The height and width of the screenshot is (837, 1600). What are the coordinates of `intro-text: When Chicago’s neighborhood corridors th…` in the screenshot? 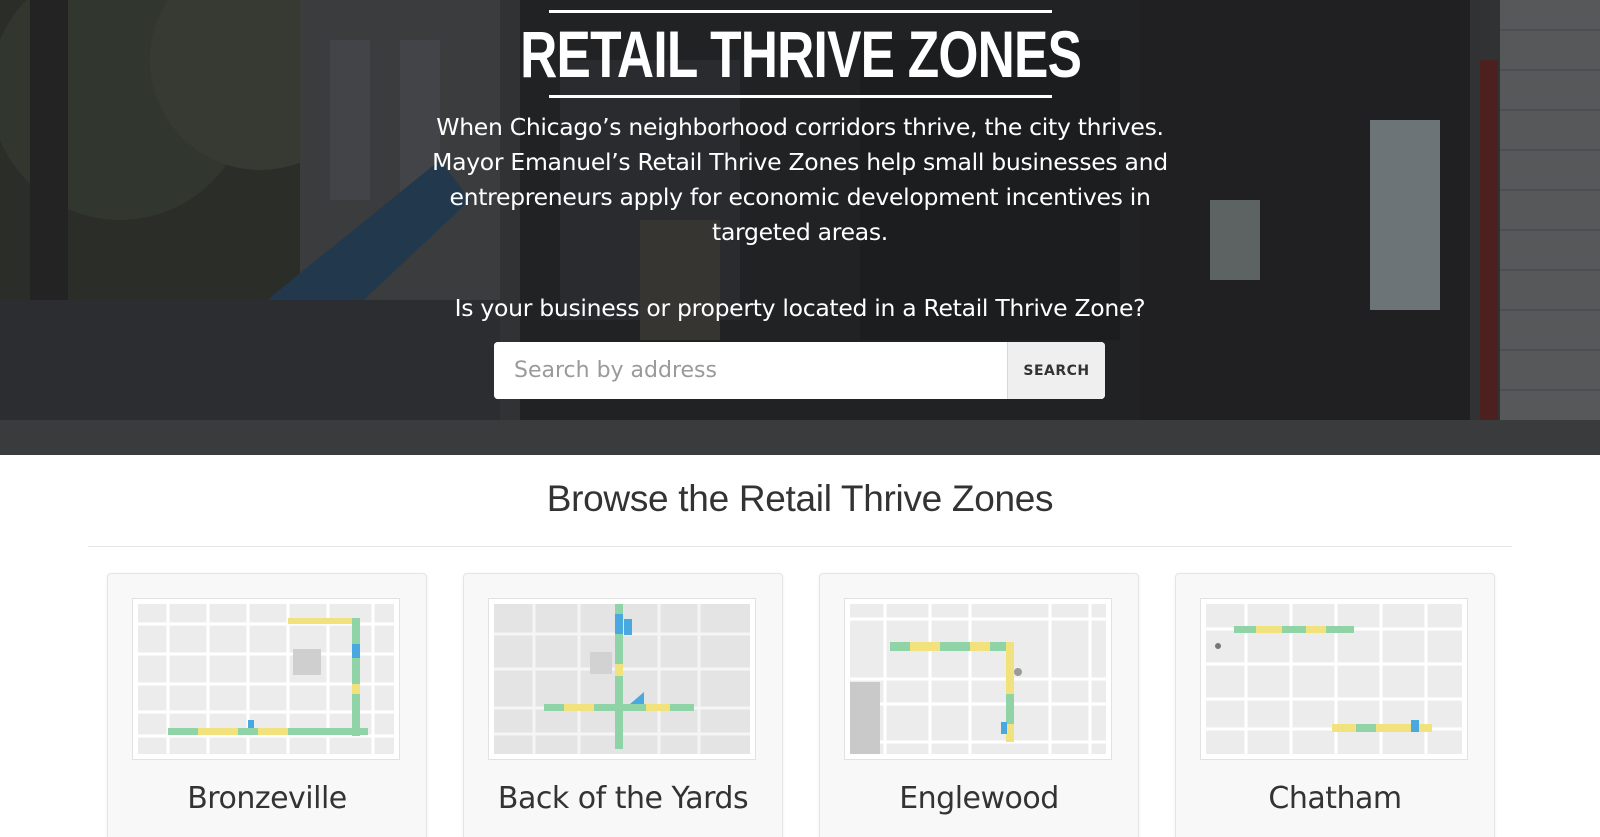 It's located at (800, 179).